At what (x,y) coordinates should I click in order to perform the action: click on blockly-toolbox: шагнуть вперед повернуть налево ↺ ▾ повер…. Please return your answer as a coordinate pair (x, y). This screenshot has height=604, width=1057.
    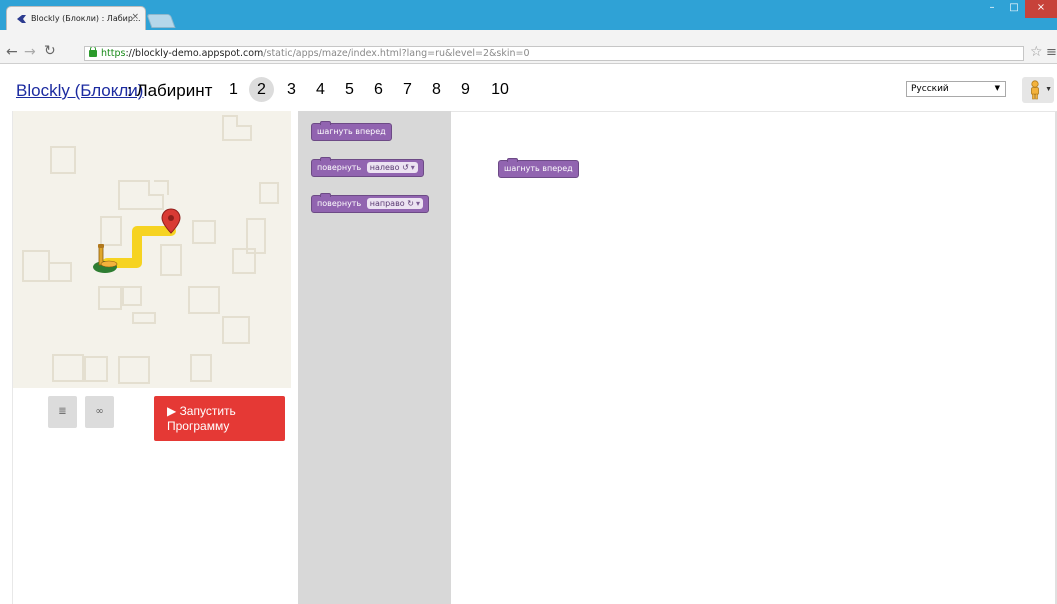
    Looking at the image, I should click on (374, 357).